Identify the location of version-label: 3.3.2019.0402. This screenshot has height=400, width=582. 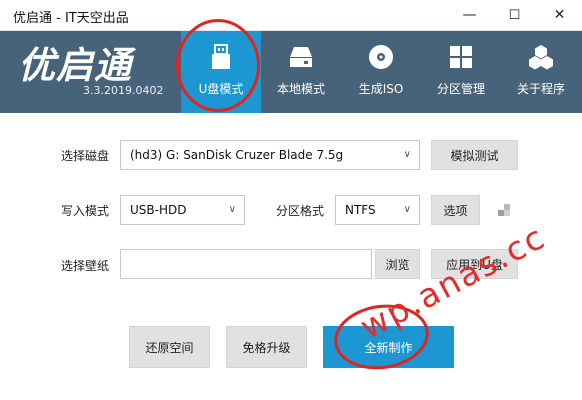
(123, 90).